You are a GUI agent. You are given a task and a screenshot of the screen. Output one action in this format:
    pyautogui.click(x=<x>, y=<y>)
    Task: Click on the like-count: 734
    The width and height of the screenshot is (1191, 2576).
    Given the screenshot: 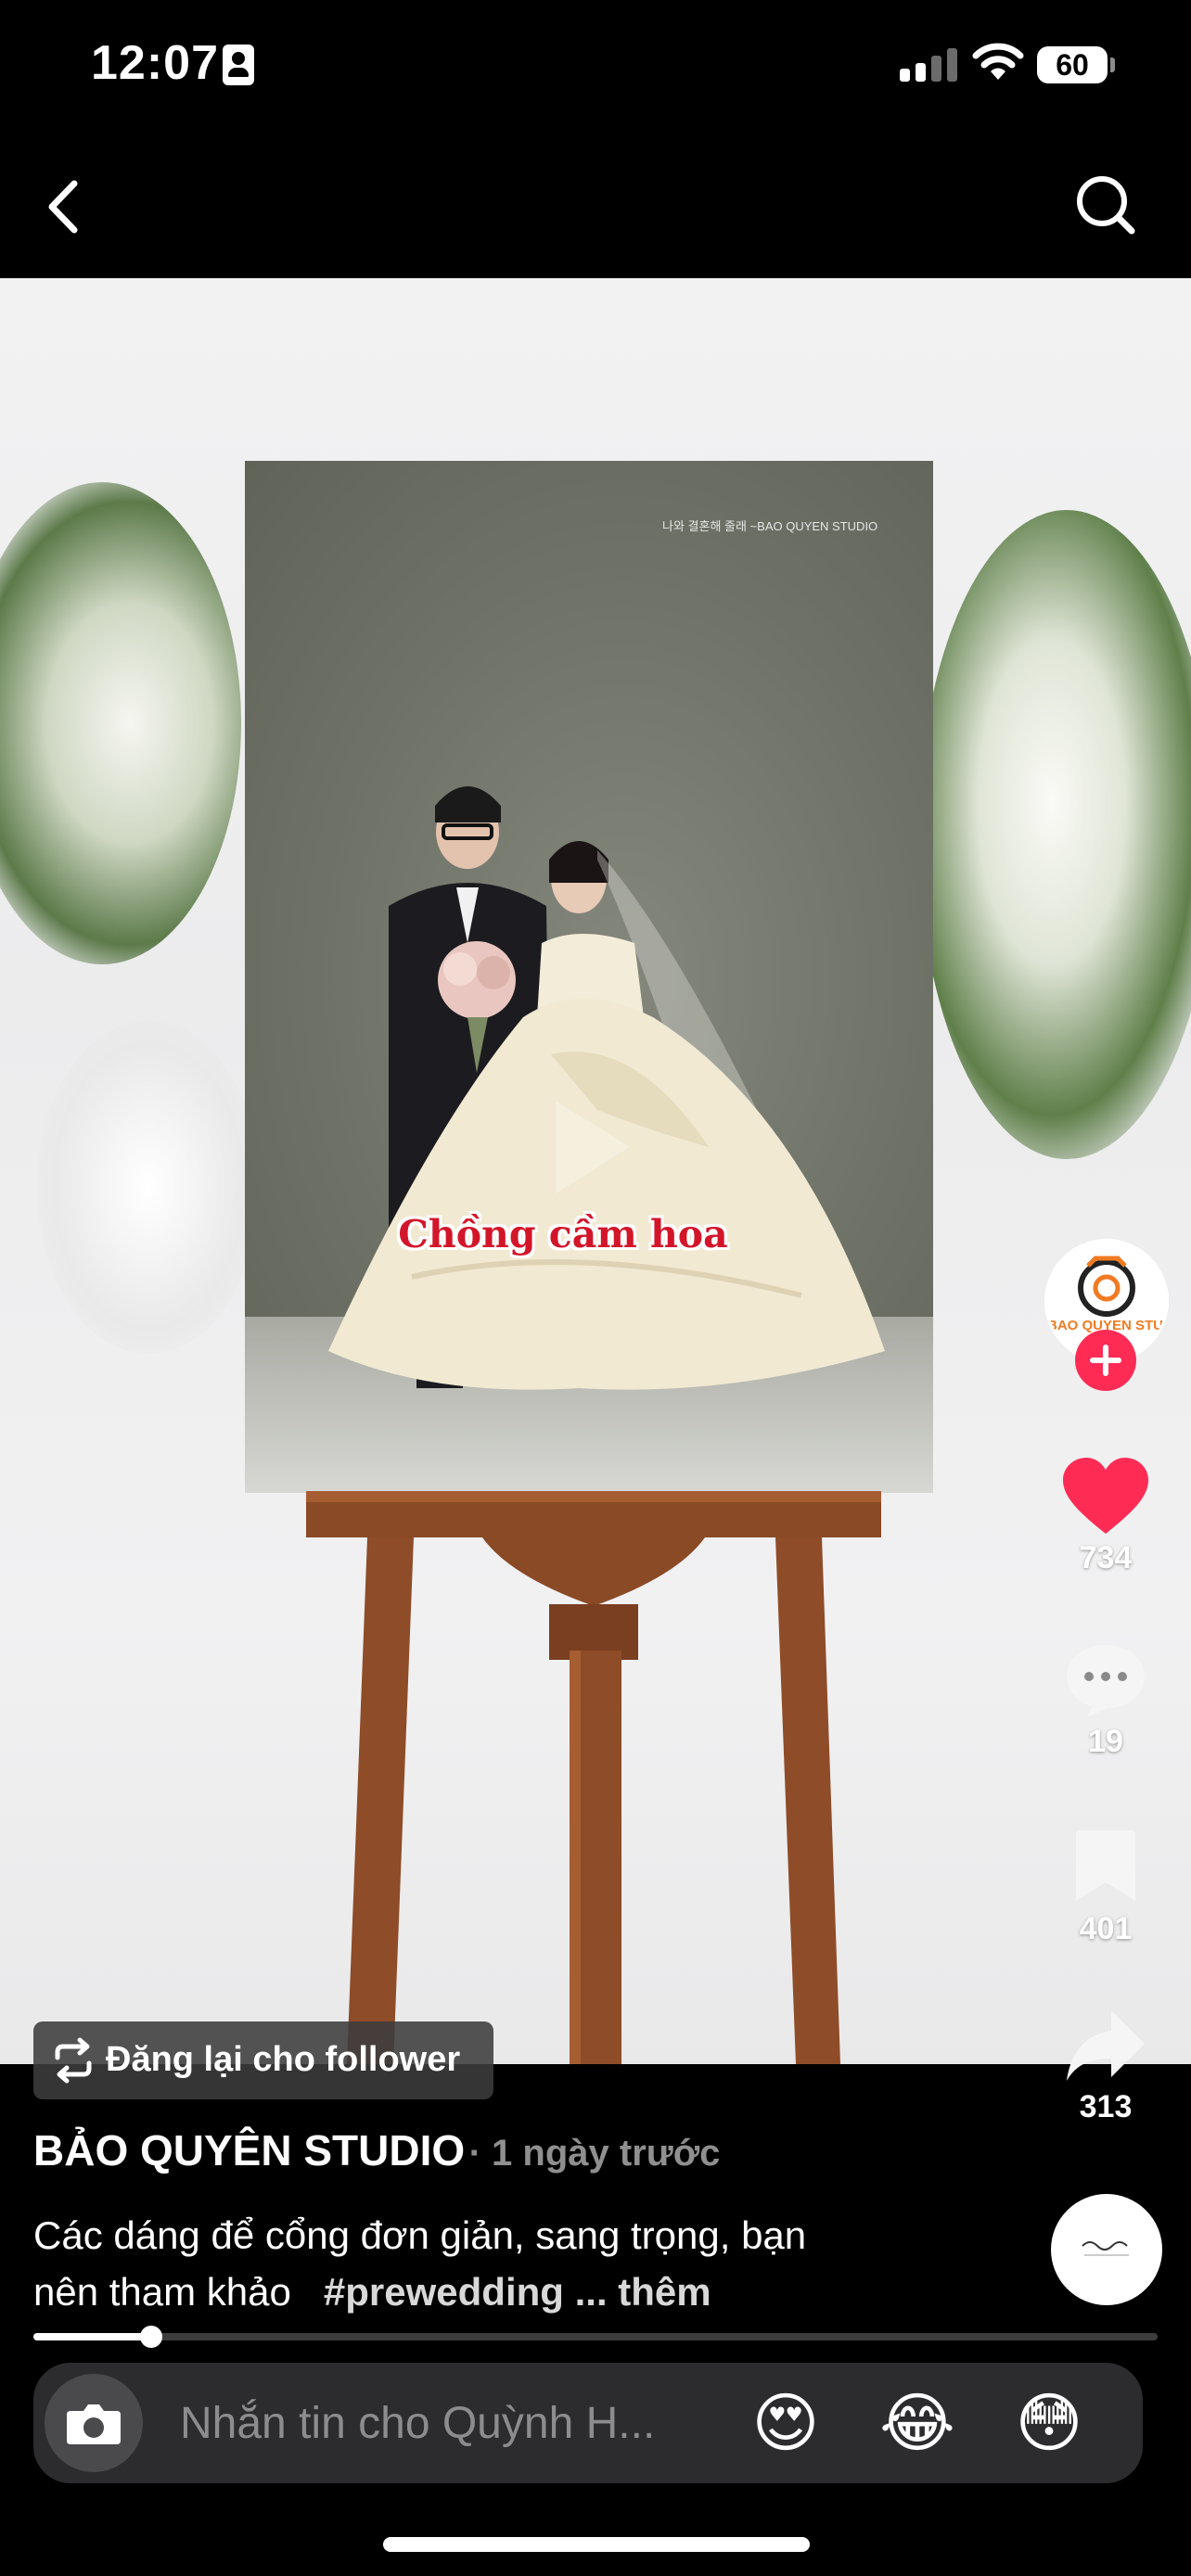 What is the action you would take?
    pyautogui.click(x=1106, y=1558)
    